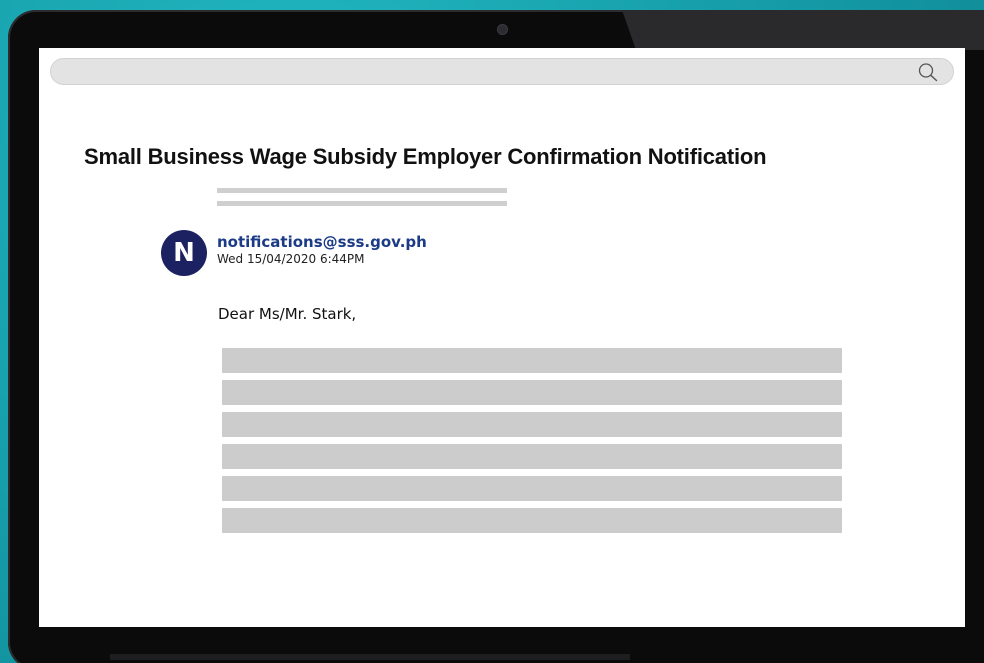  I want to click on search-icon, so click(928, 72).